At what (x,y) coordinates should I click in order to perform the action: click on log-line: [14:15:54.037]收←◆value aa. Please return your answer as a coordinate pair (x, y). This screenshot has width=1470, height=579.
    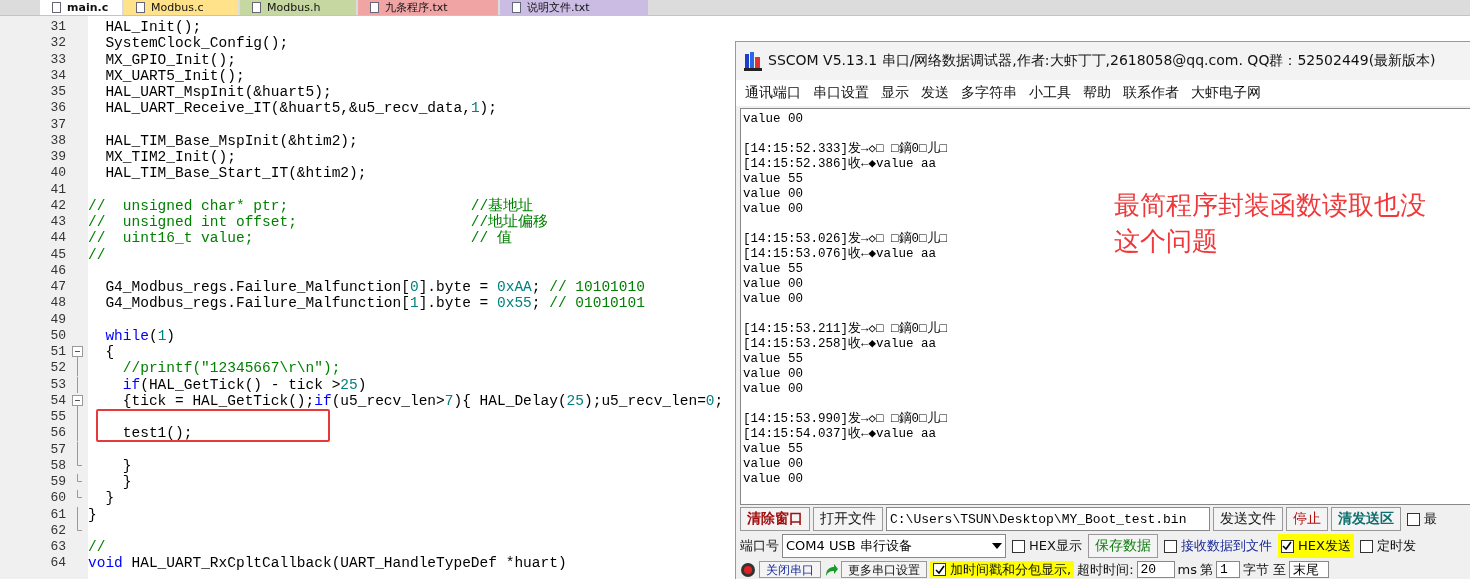
    Looking at the image, I should click on (840, 434).